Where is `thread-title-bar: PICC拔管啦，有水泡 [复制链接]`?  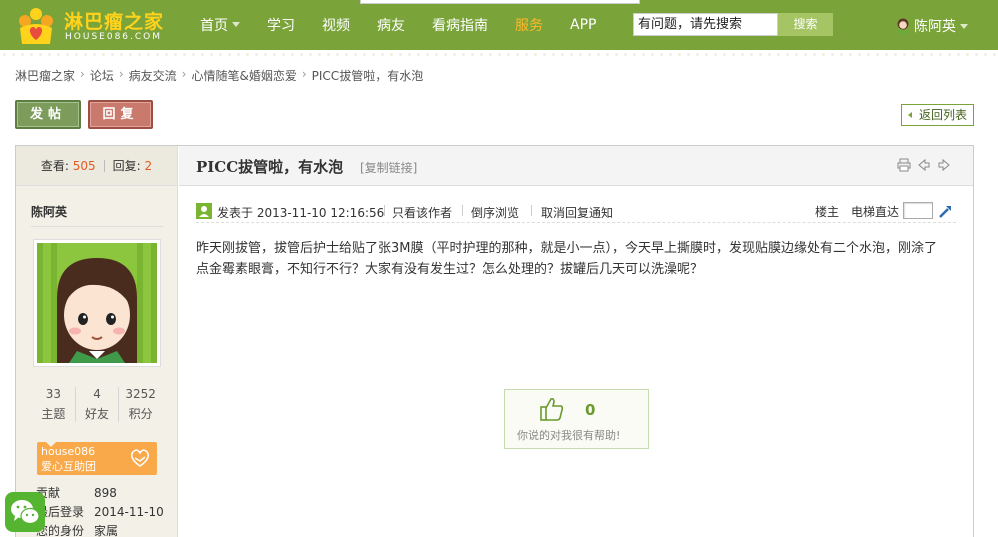 thread-title-bar: PICC拔管啦，有水泡 [复制链接] is located at coordinates (576, 166).